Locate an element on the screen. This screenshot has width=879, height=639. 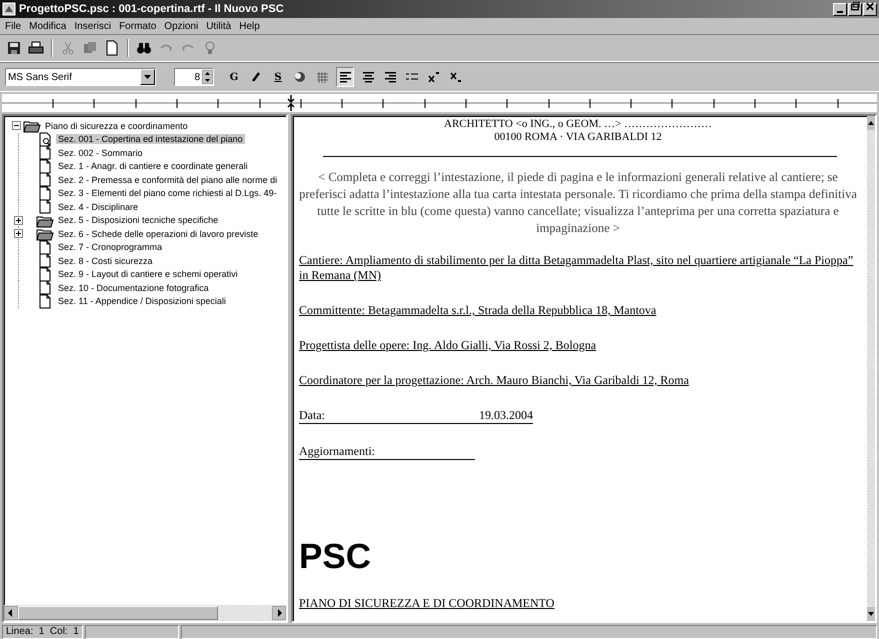
minimize-button is located at coordinates (840, 9).